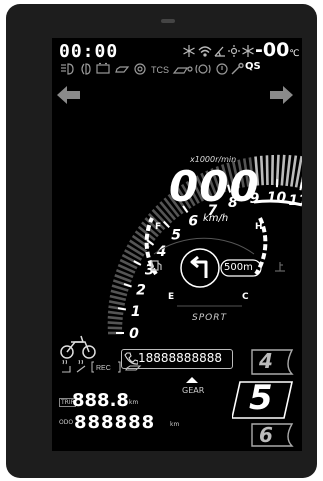 The height and width of the screenshot is (481, 323). I want to click on gear-label: GEAR, so click(193, 390).